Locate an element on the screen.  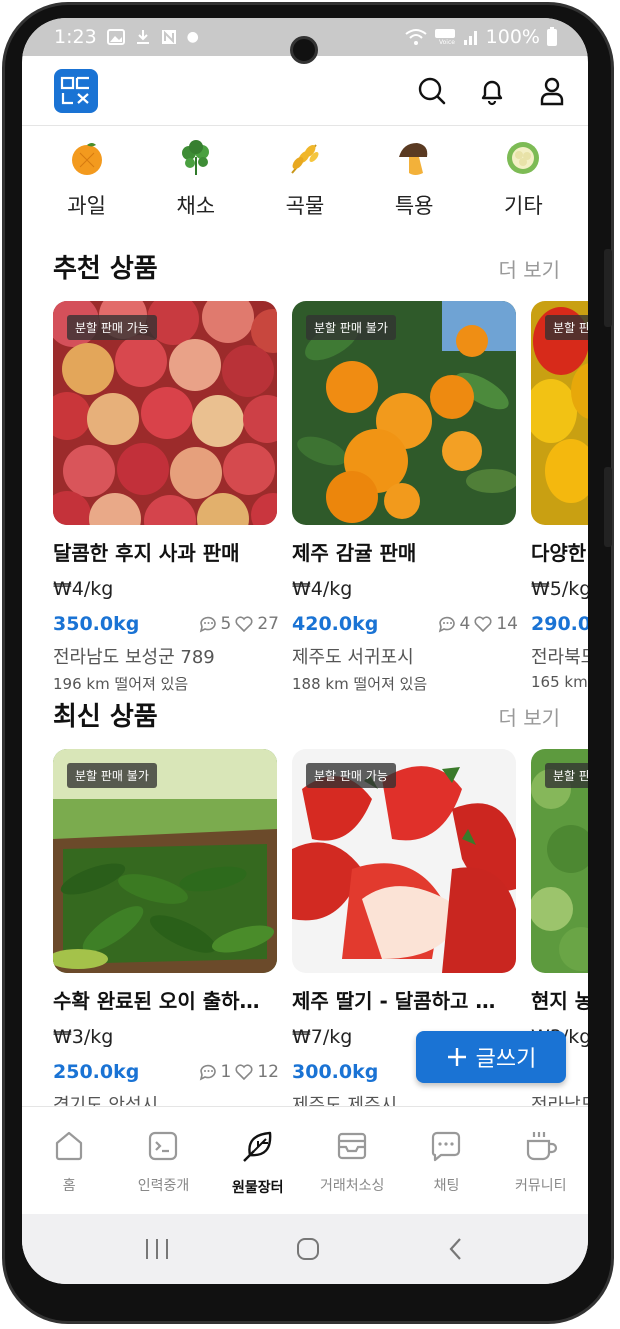
profile-button is located at coordinates (552, 91).